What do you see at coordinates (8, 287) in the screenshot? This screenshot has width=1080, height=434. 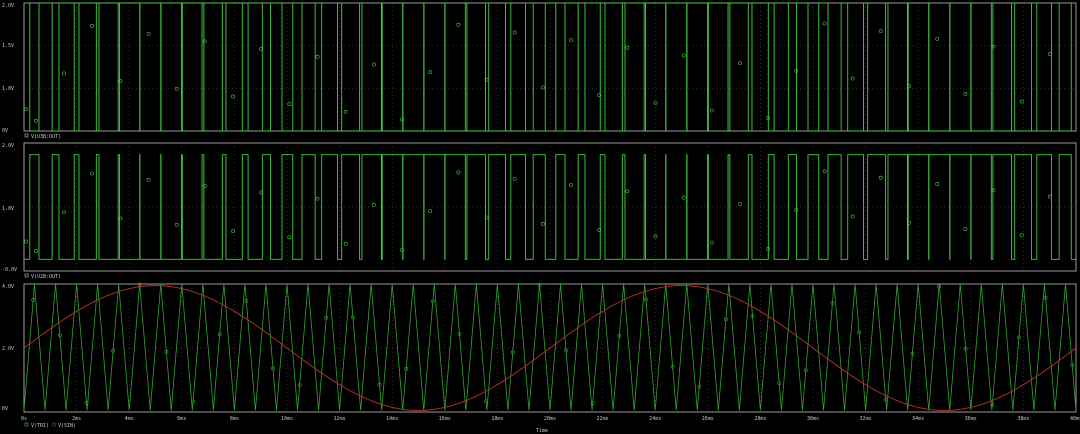 I see `panel-bottom-ytick-1: 4.0V` at bounding box center [8, 287].